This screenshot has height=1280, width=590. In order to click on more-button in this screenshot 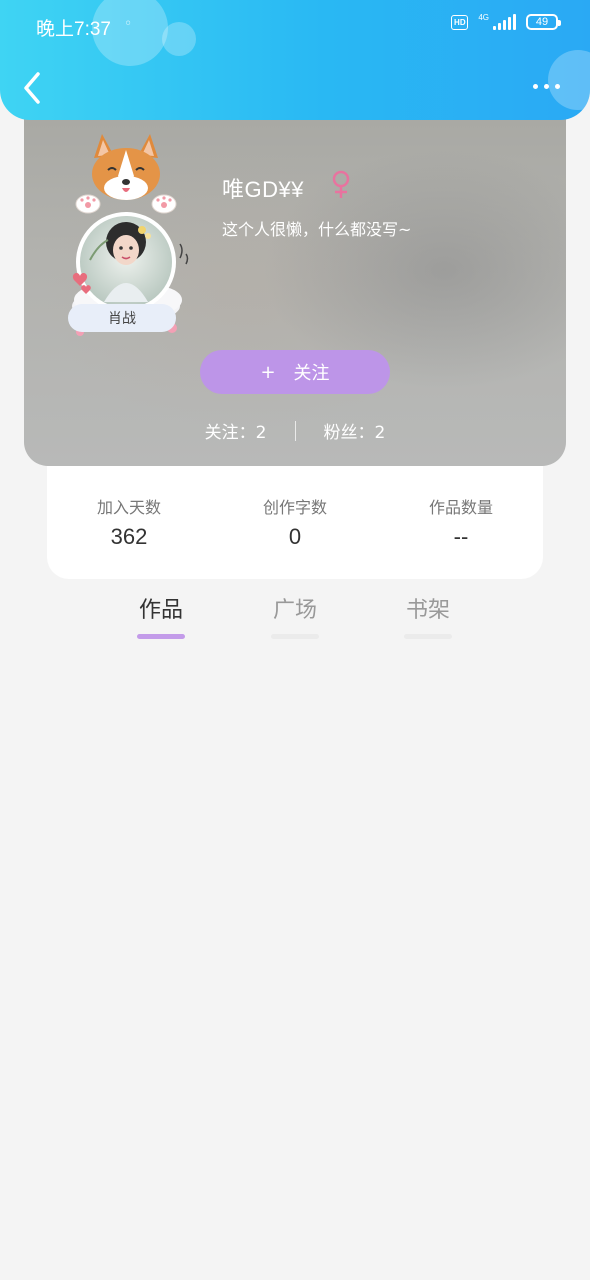, I will do `click(546, 86)`.